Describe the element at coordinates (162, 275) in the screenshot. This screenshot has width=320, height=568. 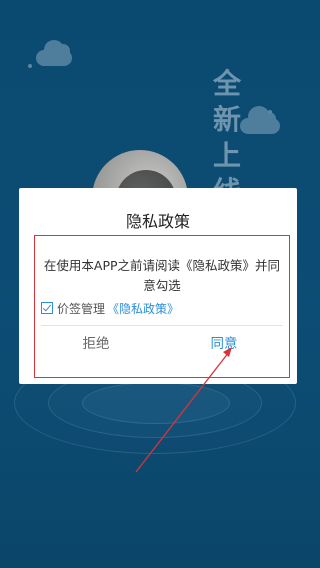
I see `dialog-message: 在使用本APP之前请阅读《隐私政策》并同意勾选` at that location.